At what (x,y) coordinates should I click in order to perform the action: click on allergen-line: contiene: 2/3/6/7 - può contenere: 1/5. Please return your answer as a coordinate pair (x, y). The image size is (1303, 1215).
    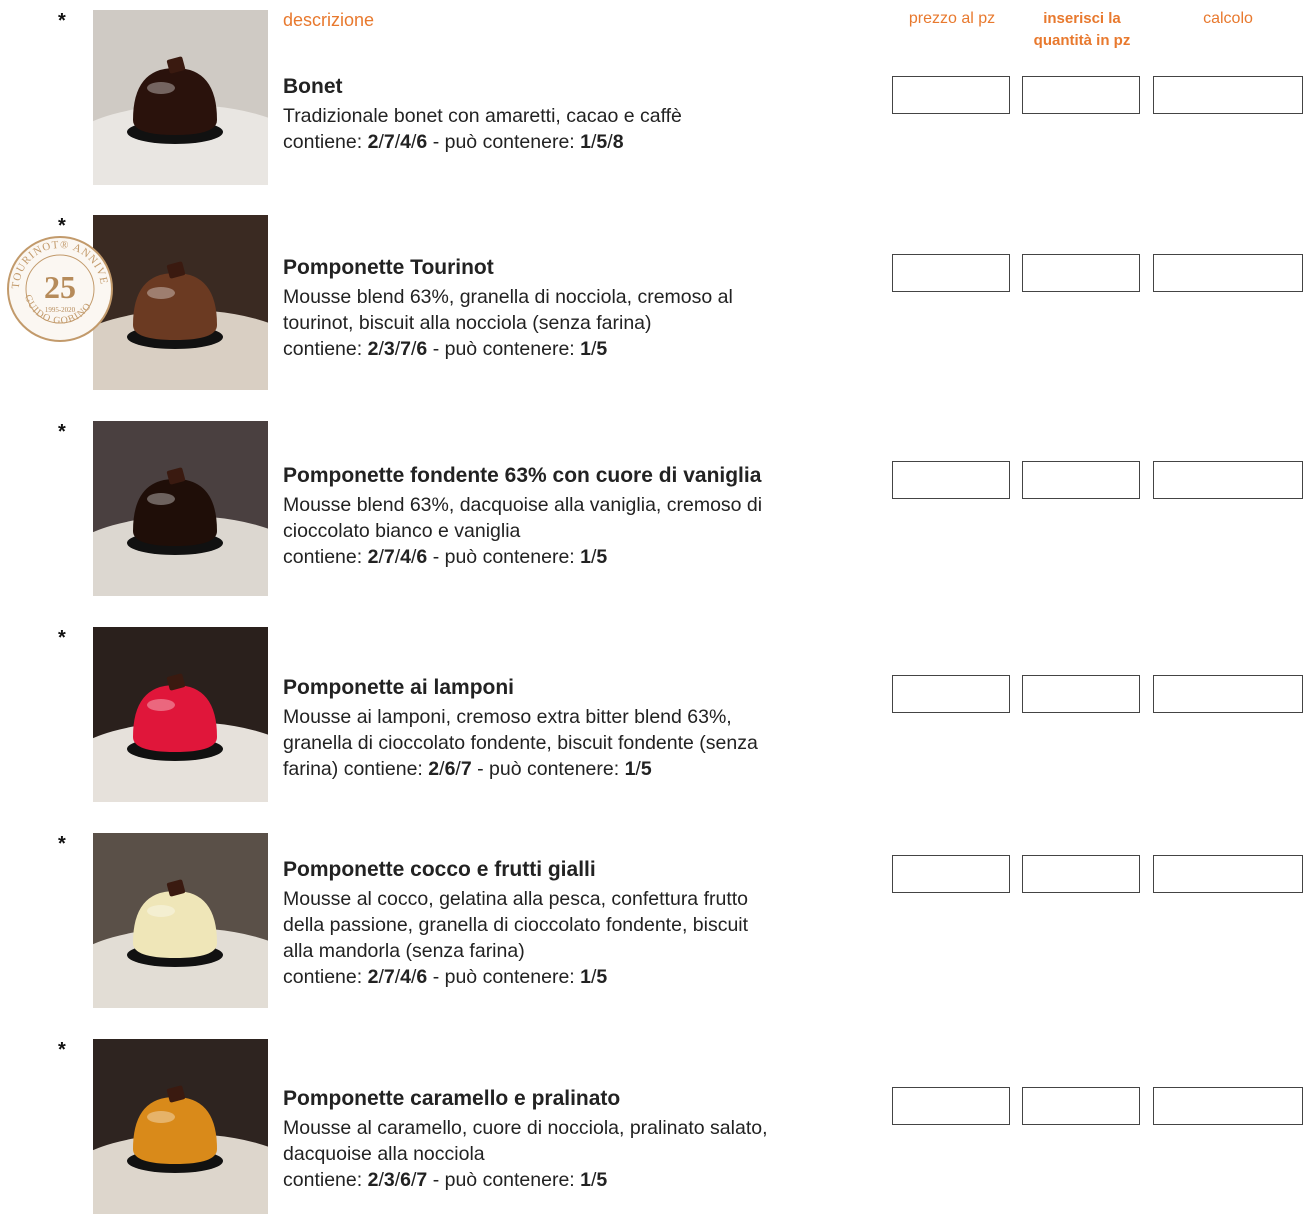
    Looking at the image, I should click on (445, 1180).